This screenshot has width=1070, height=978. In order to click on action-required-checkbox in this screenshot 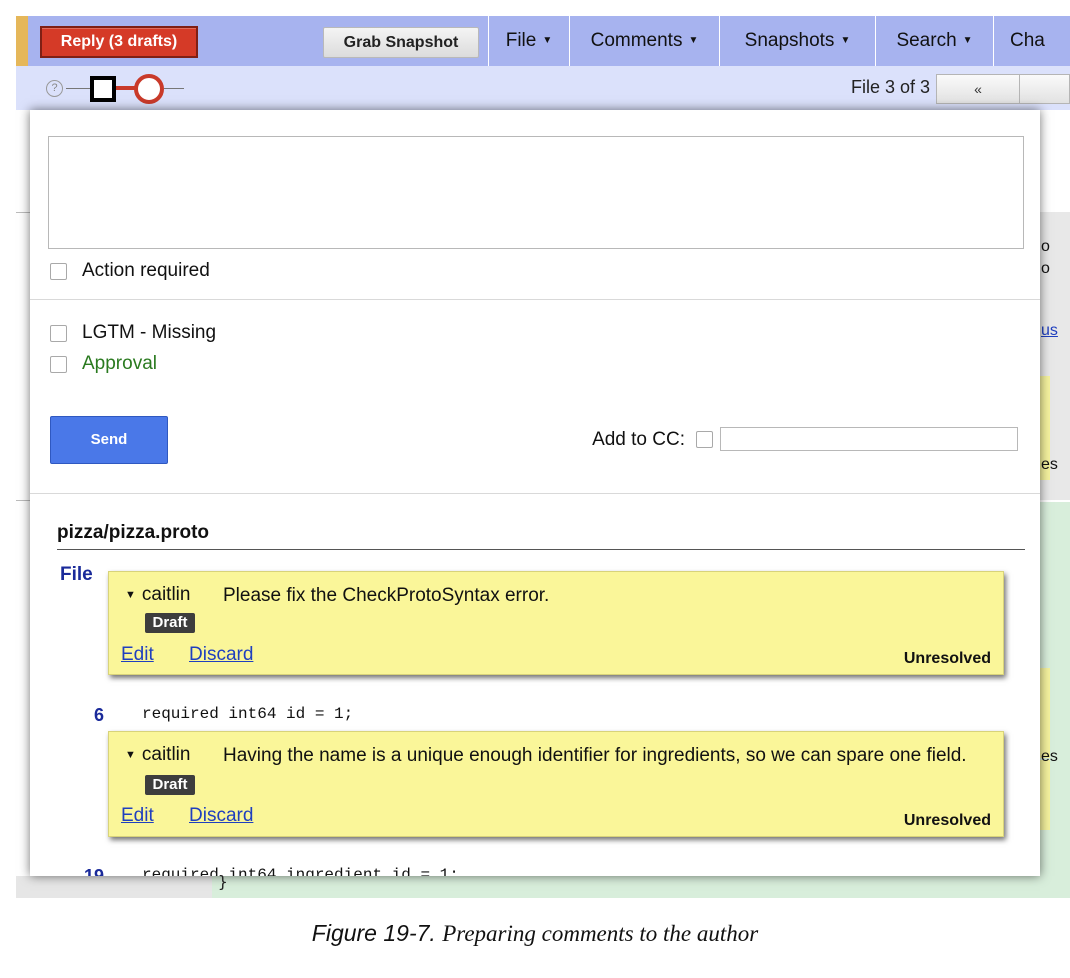, I will do `click(58, 271)`.